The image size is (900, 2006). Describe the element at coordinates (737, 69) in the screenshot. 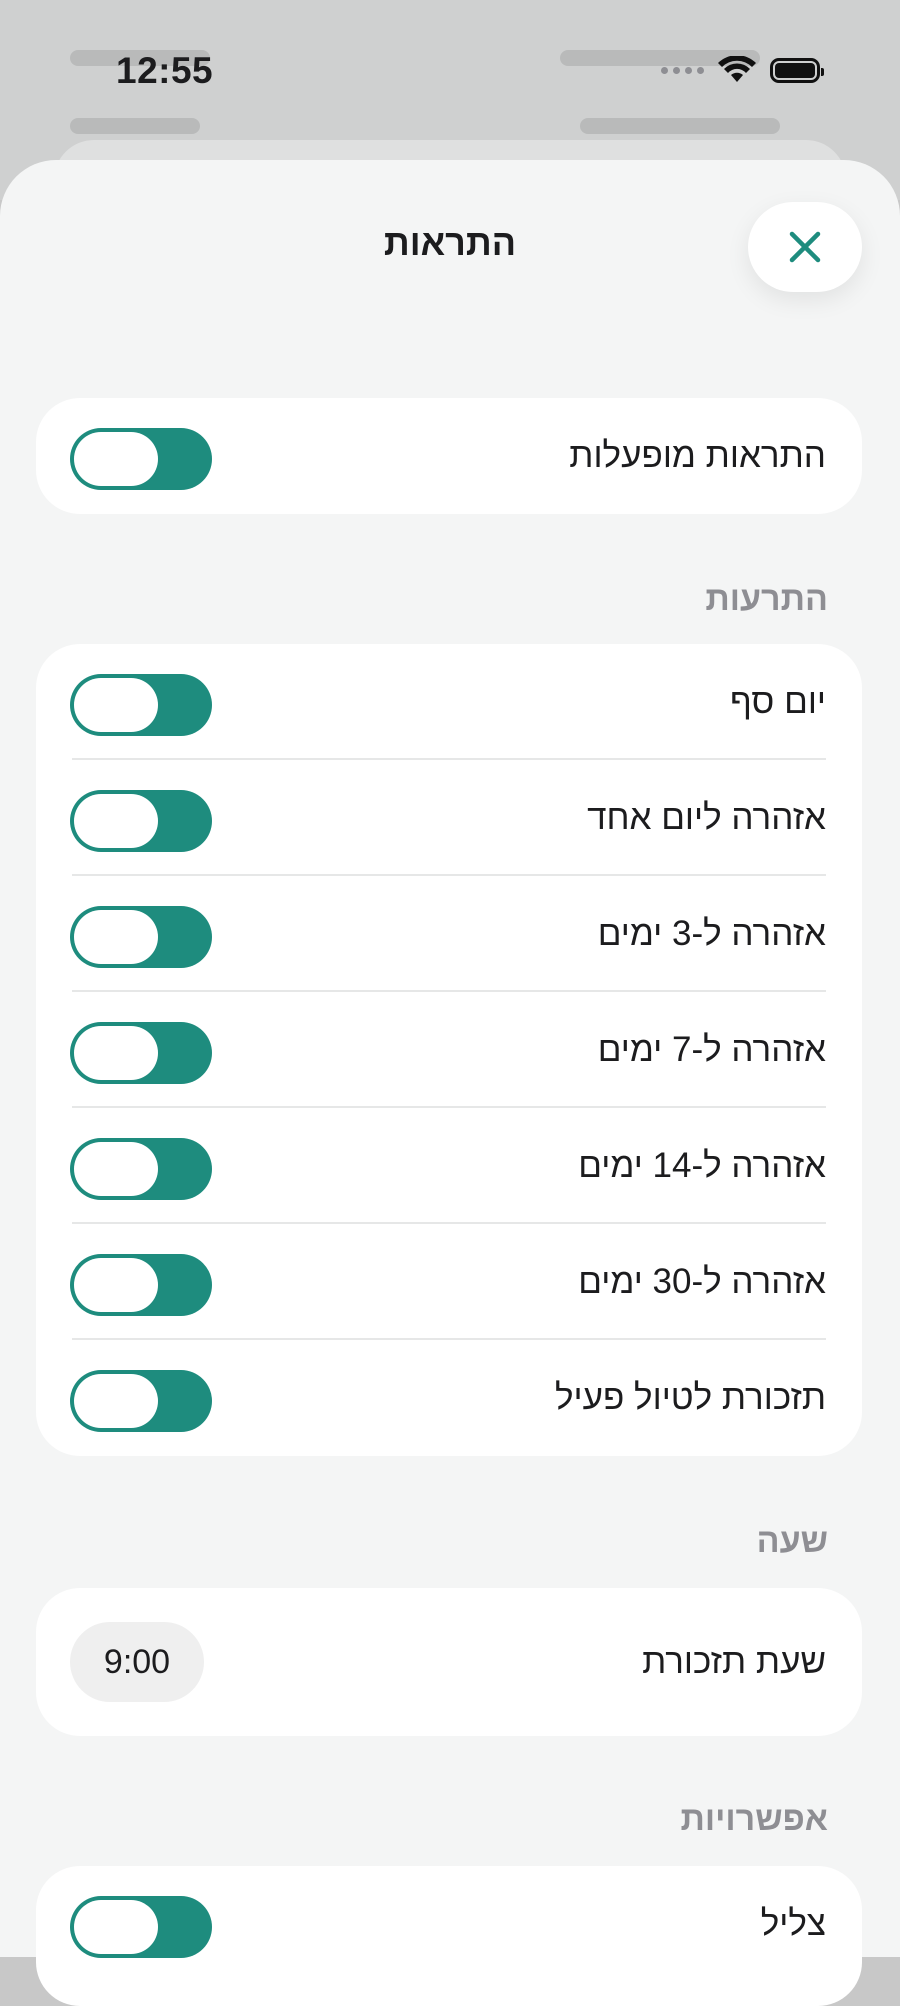

I see `wifi-icon` at that location.